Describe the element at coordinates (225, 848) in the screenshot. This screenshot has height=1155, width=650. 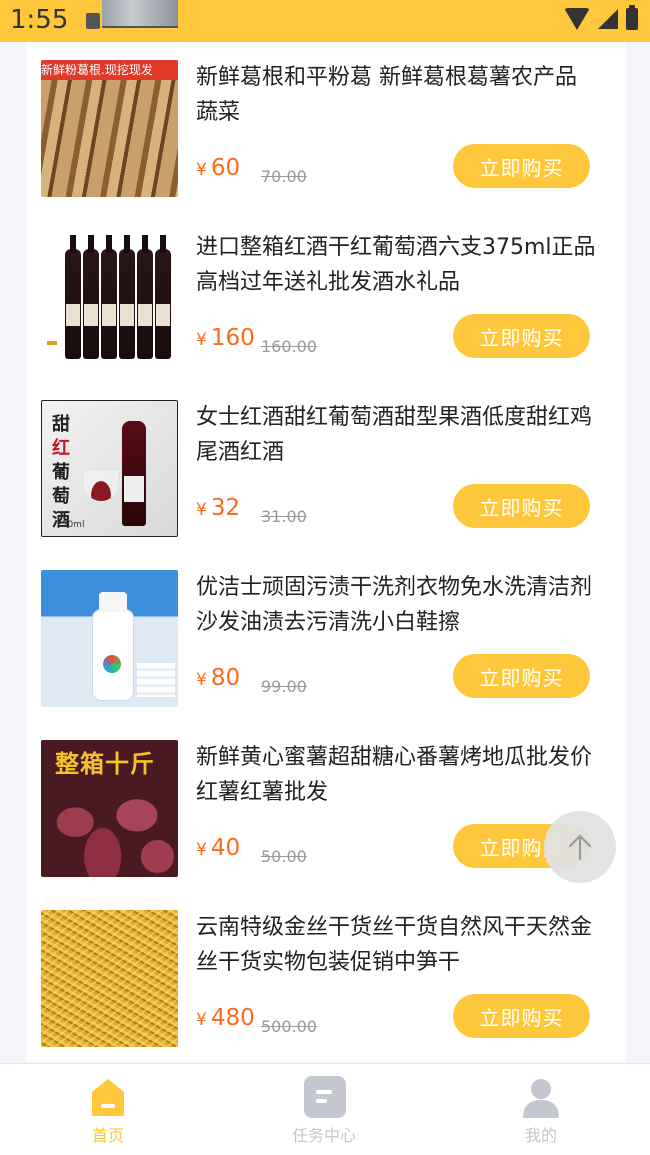
I see `price-value: 40` at that location.